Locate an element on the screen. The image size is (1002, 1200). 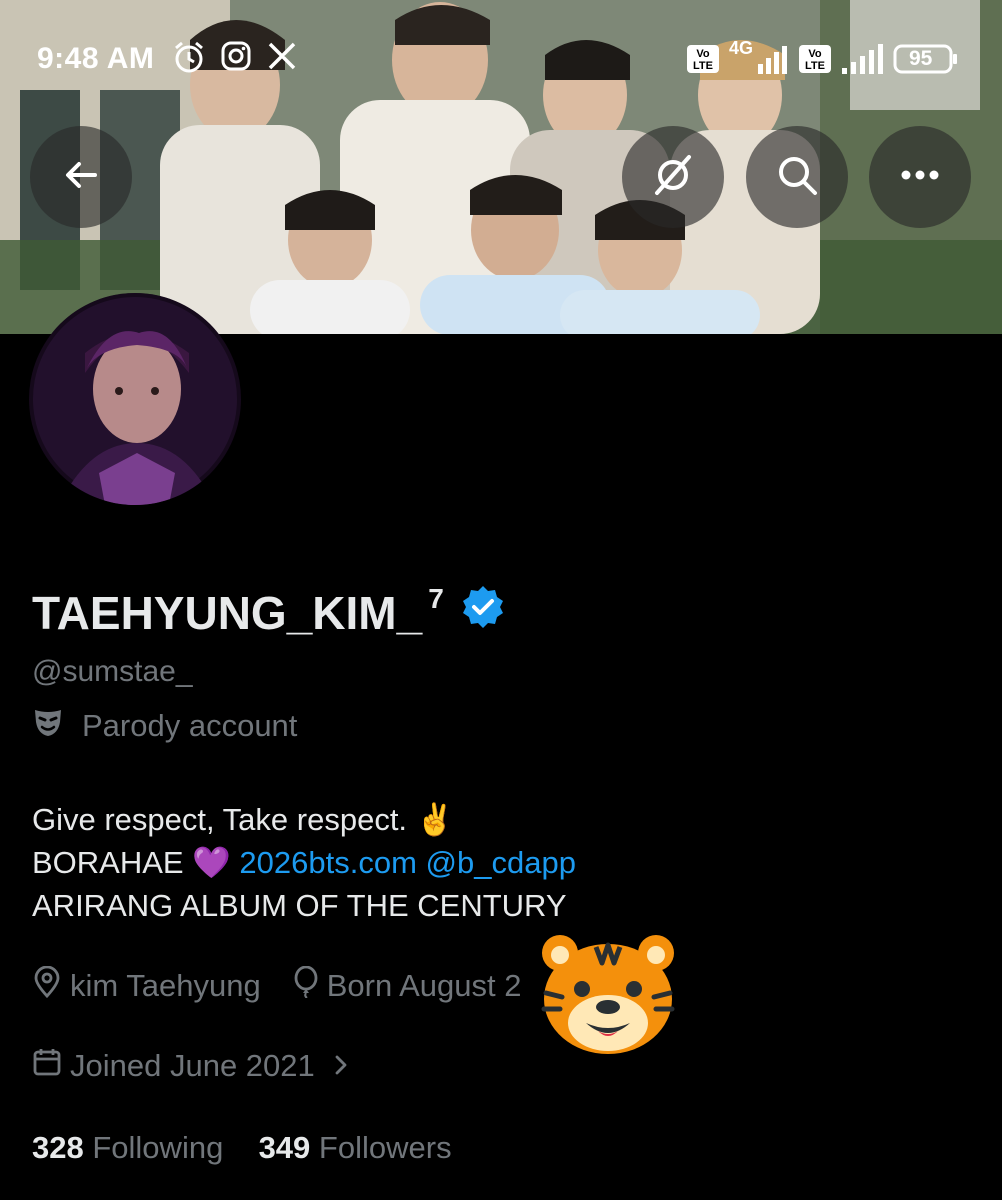
more-button is located at coordinates (920, 177).